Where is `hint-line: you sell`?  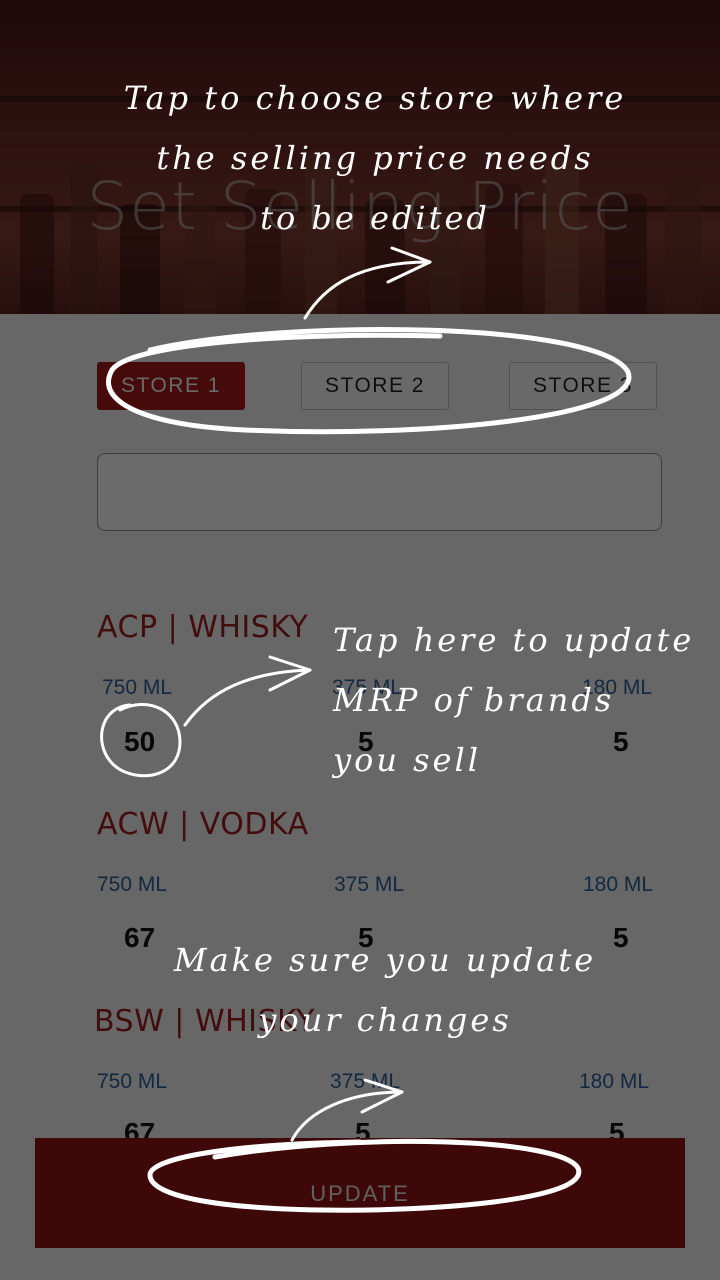 hint-line: you sell is located at coordinates (407, 760).